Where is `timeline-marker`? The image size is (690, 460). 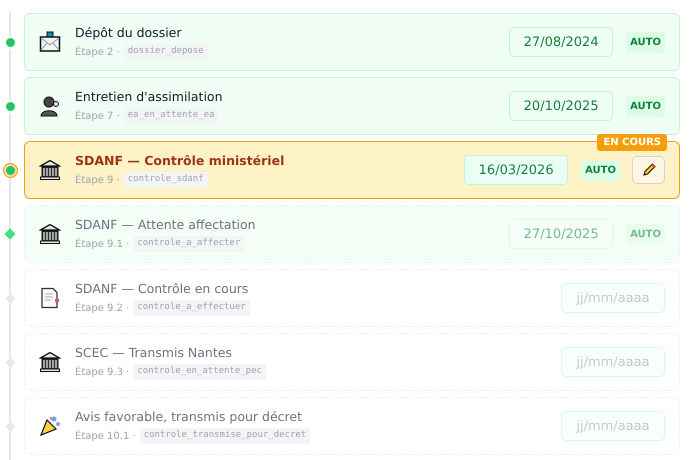 timeline-marker is located at coordinates (10, 234).